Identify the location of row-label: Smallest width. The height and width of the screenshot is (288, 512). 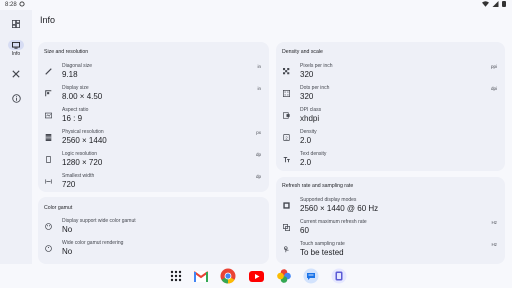
(78, 176).